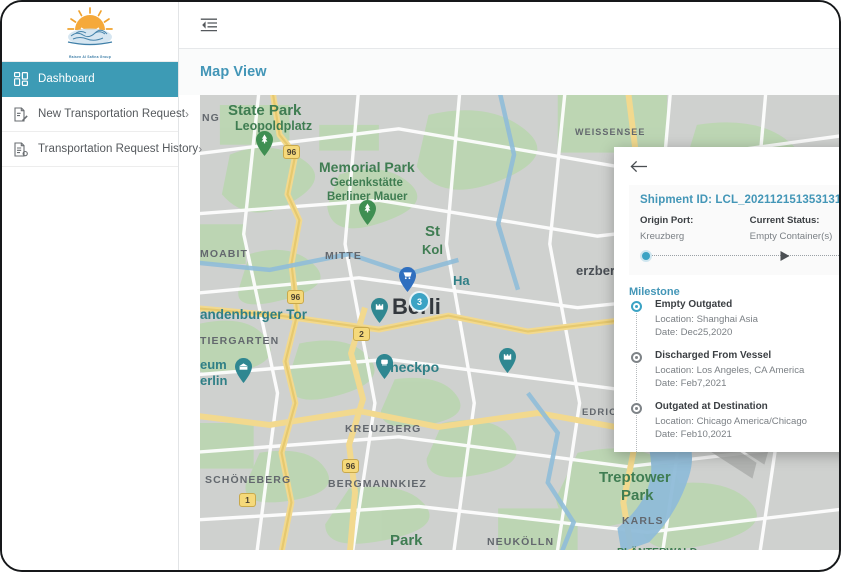  What do you see at coordinates (836, 228) in the screenshot?
I see `destination-port-col: Destination Port: Chicago` at bounding box center [836, 228].